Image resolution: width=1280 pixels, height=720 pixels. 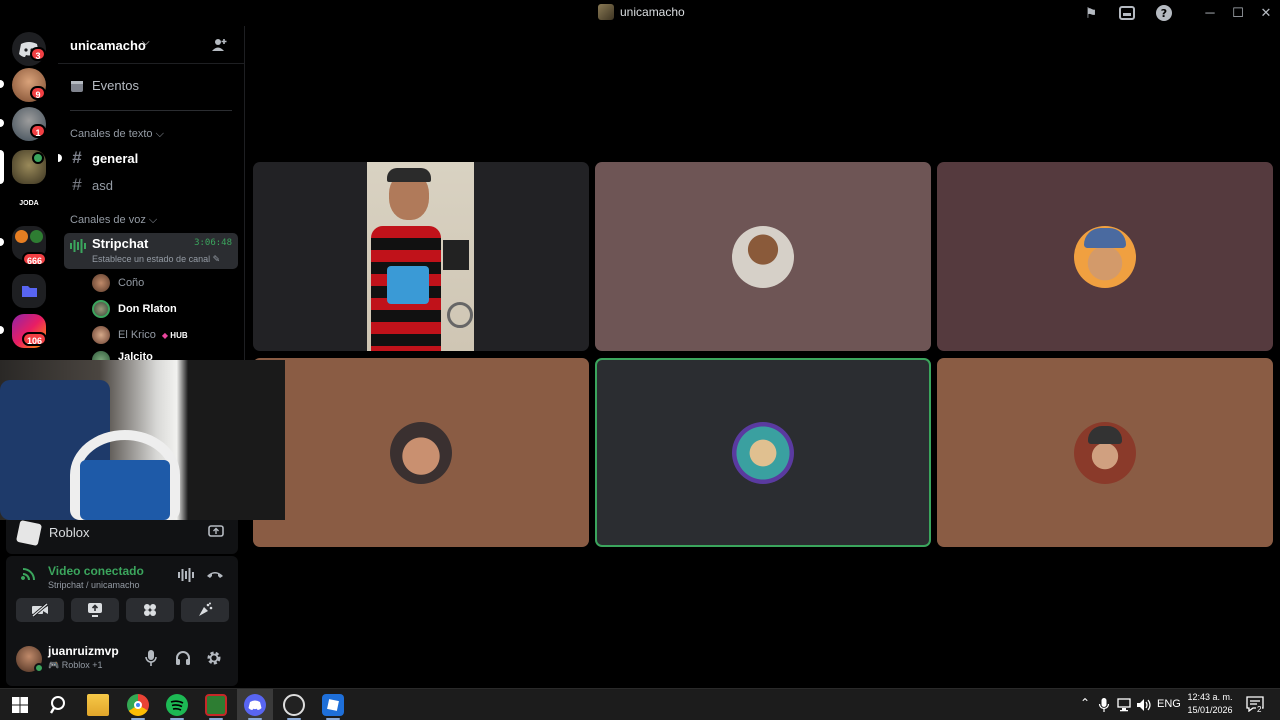 I want to click on help-icon: ?, so click(x=1164, y=13).